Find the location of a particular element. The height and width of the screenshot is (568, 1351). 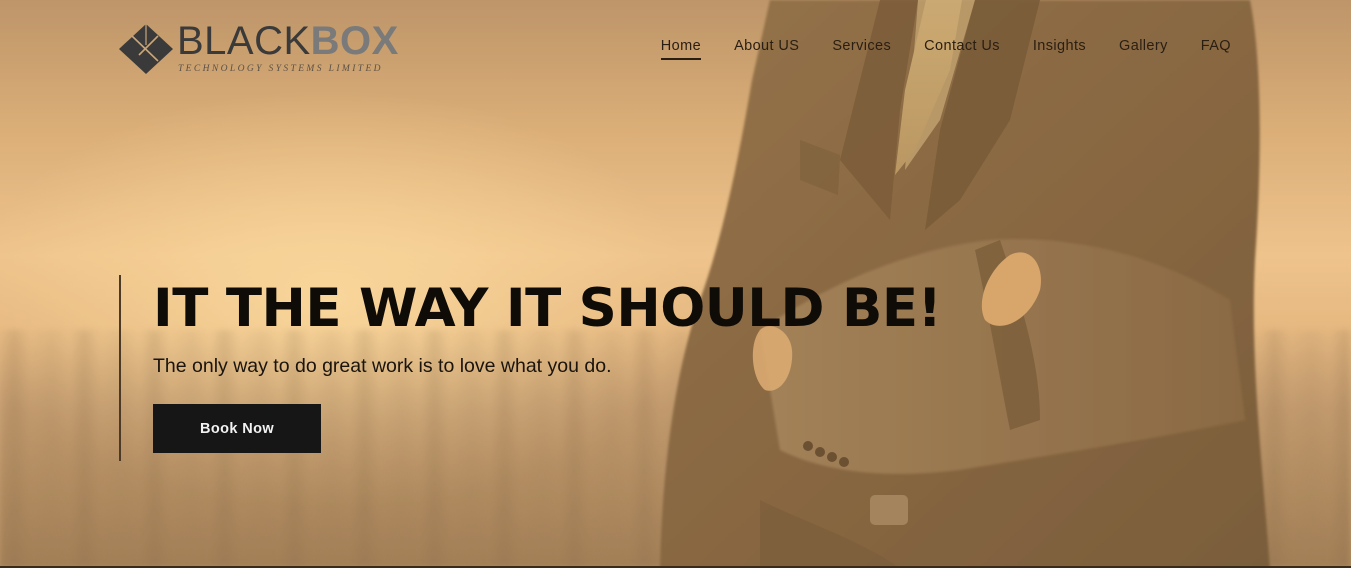

nav-item-about-us: About US is located at coordinates (766, 48).